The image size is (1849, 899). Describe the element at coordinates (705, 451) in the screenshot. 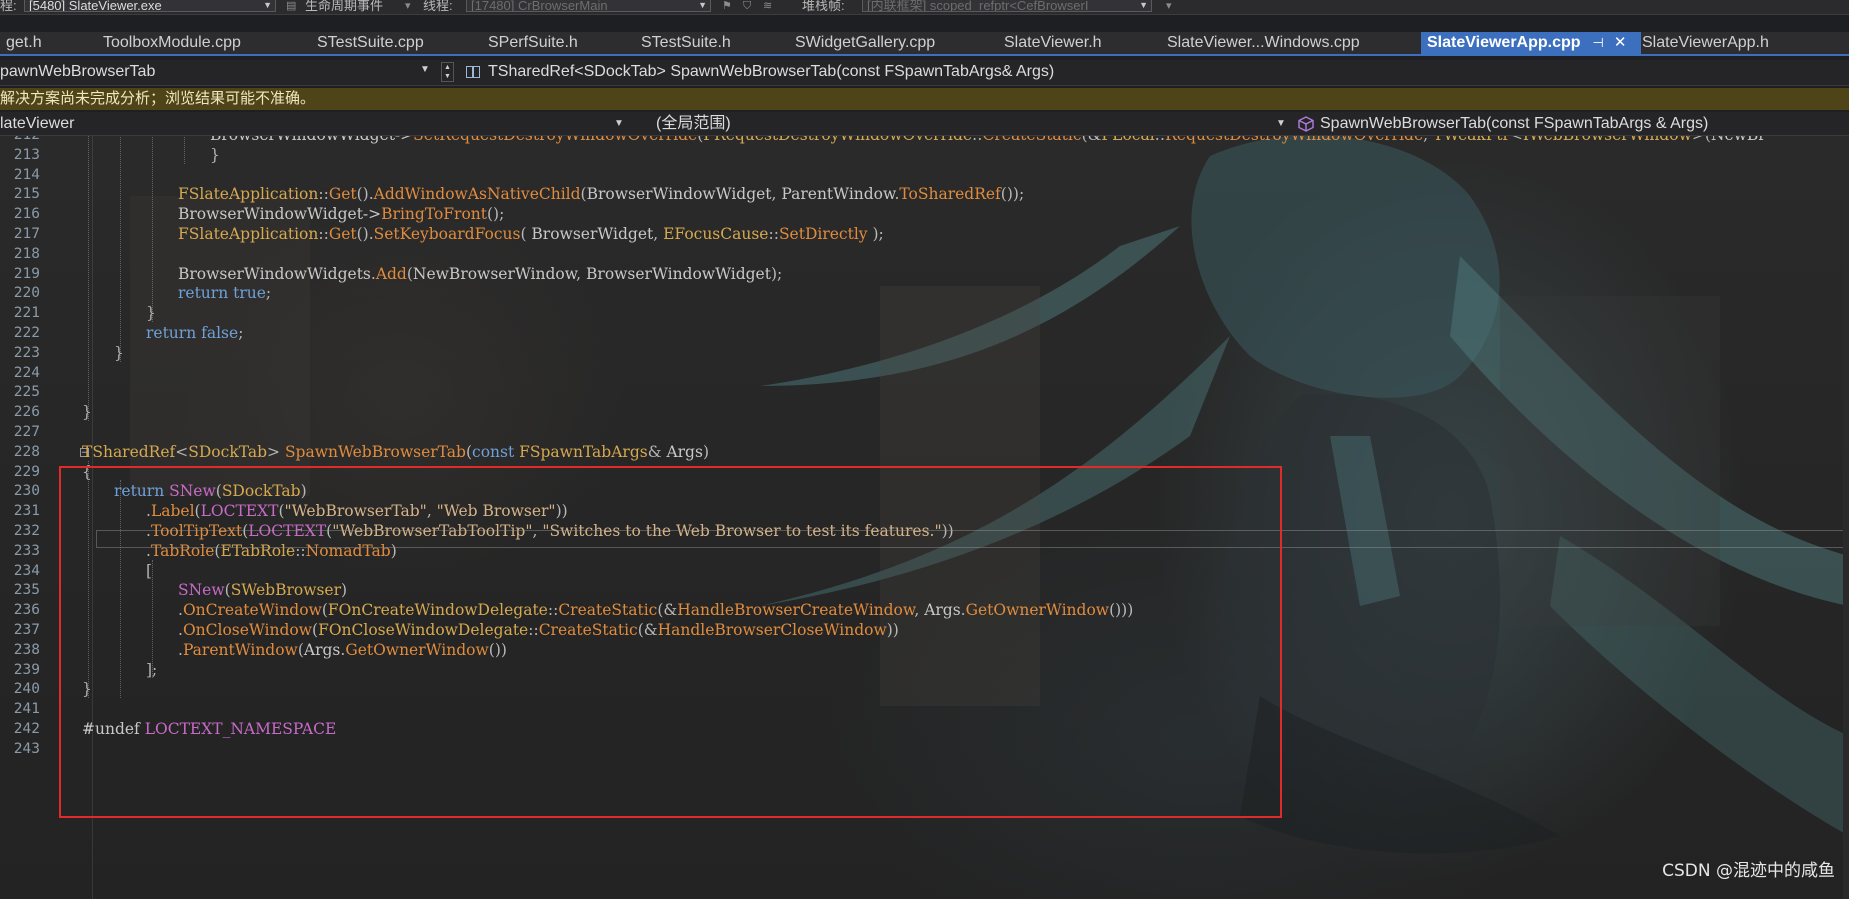

I see `code-token: )` at that location.